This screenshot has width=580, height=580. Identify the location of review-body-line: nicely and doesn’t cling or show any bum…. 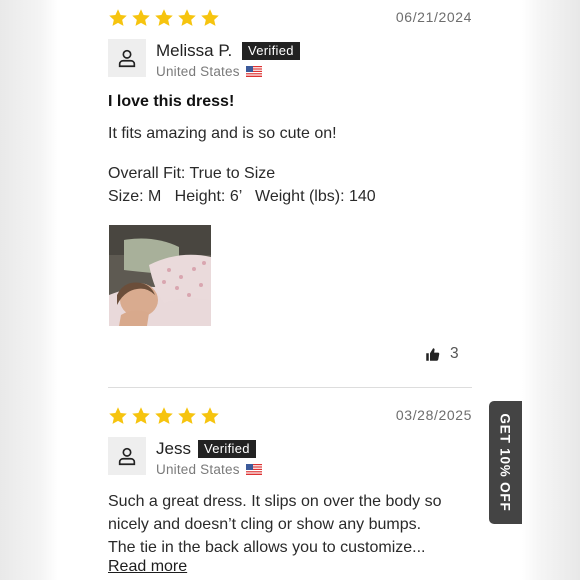
(265, 524).